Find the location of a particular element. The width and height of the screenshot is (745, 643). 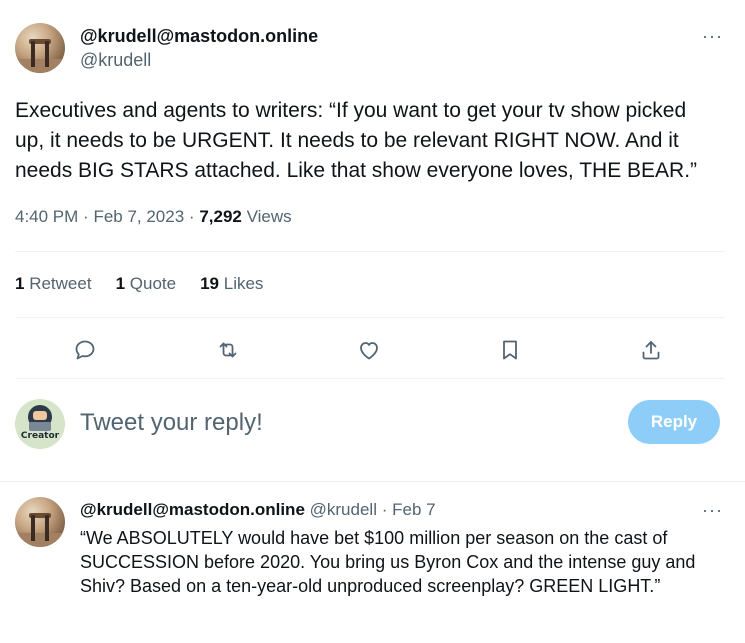

quotes-label: Quote is located at coordinates (153, 283).